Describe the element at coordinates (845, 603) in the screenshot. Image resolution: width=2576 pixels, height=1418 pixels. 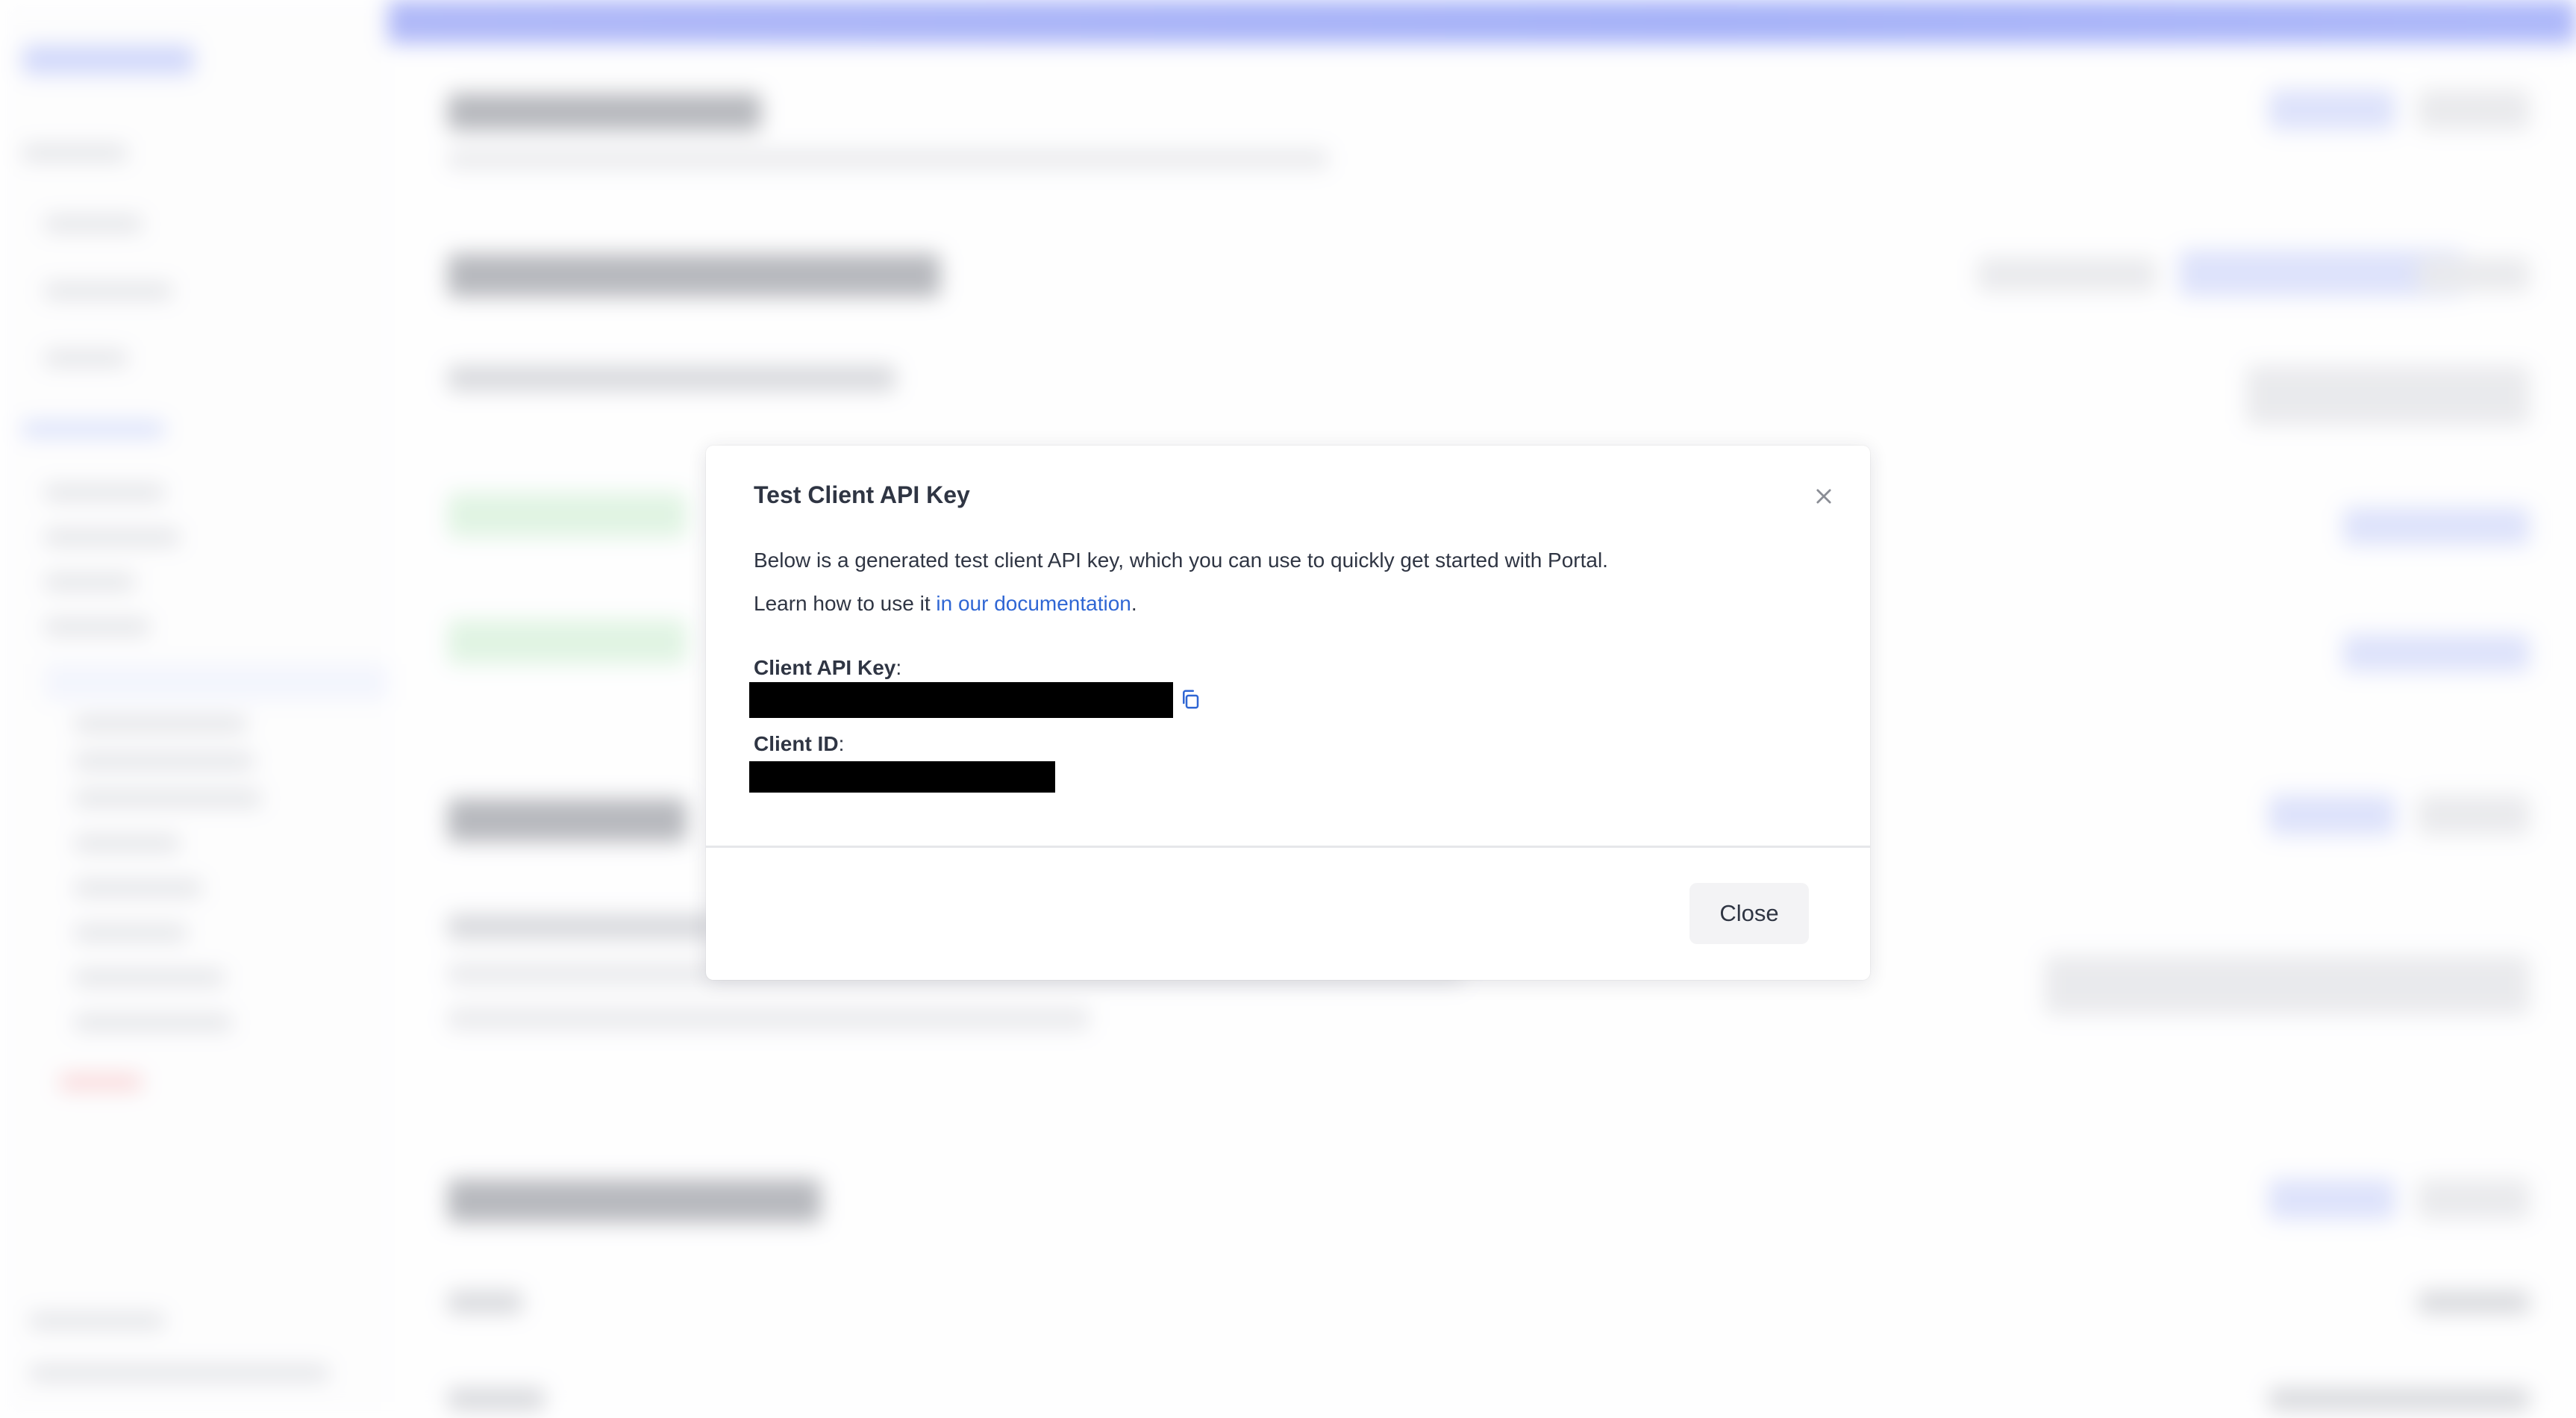
I see `learn-prefix: Learn how to use it` at that location.